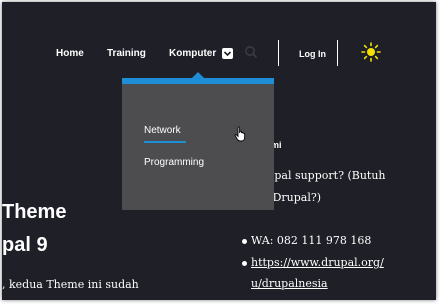 The height and width of the screenshot is (304, 440). What do you see at coordinates (311, 240) in the screenshot?
I see `wa-contact: WA: 082 111 978 168` at bounding box center [311, 240].